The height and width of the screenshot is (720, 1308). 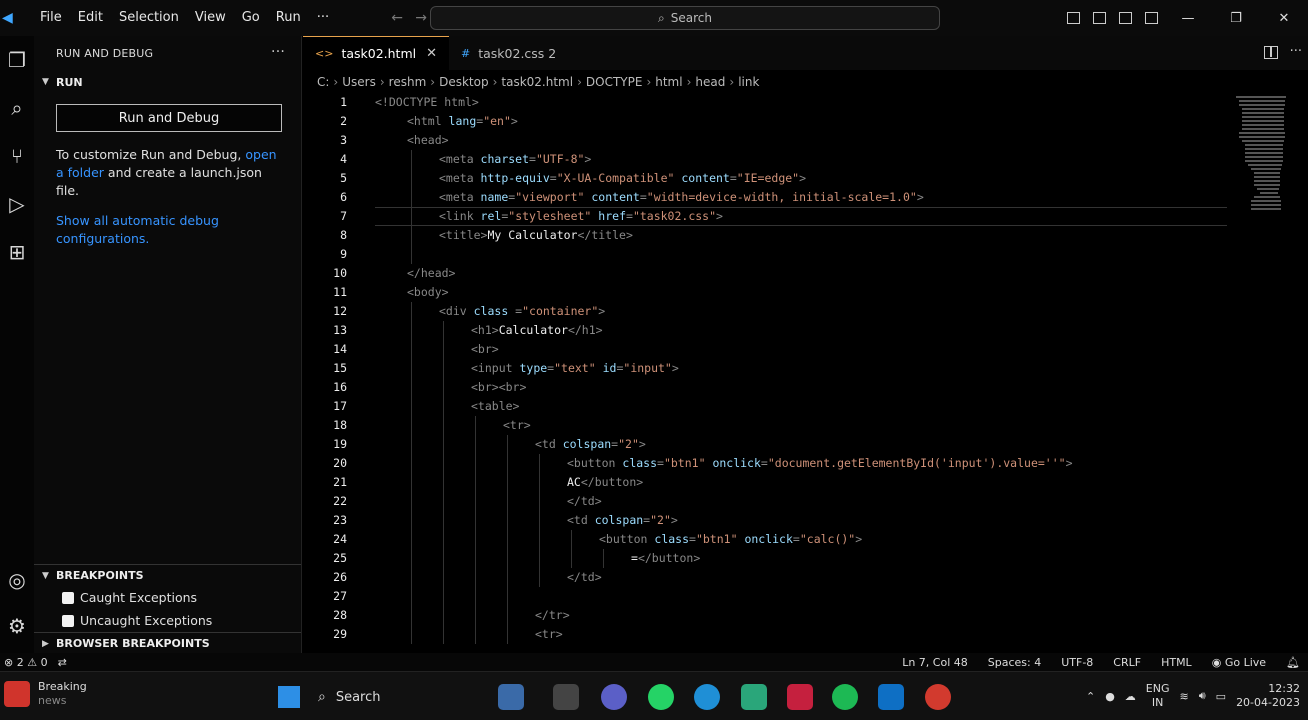 I want to click on antivirus-tray-icon: ●, so click(x=1110, y=696).